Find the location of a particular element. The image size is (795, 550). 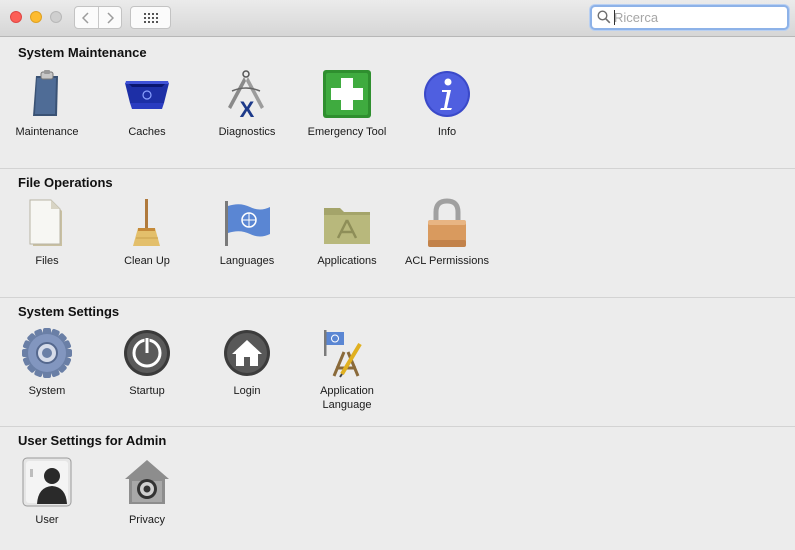

pane-label: Privacy is located at coordinates (147, 520).